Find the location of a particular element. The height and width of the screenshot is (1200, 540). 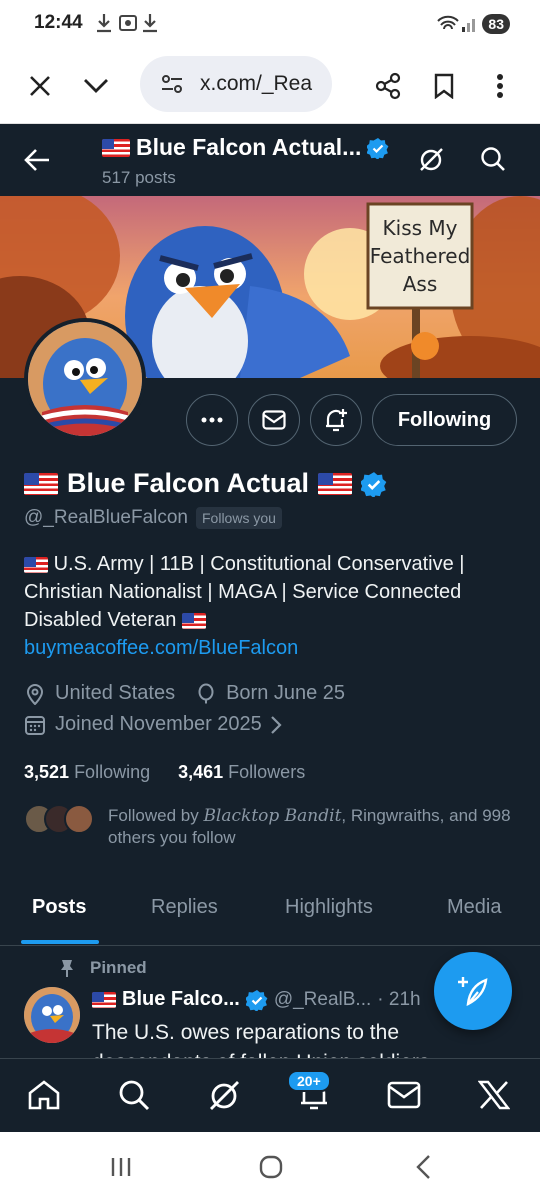

home-button is located at coordinates (271, 1167).